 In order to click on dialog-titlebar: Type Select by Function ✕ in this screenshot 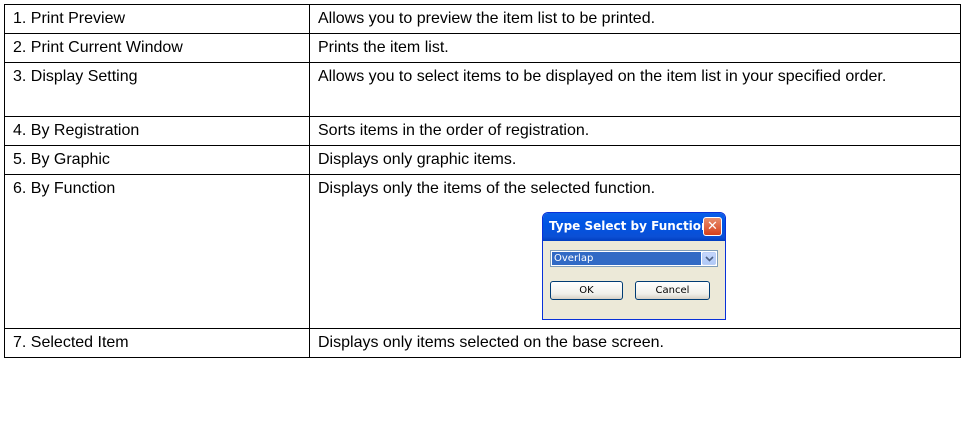, I will do `click(634, 227)`.